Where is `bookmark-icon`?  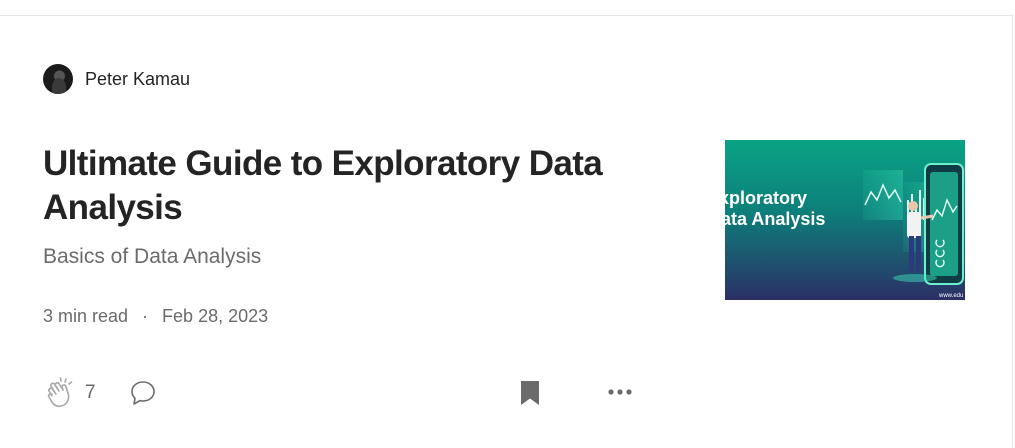
bookmark-icon is located at coordinates (530, 393).